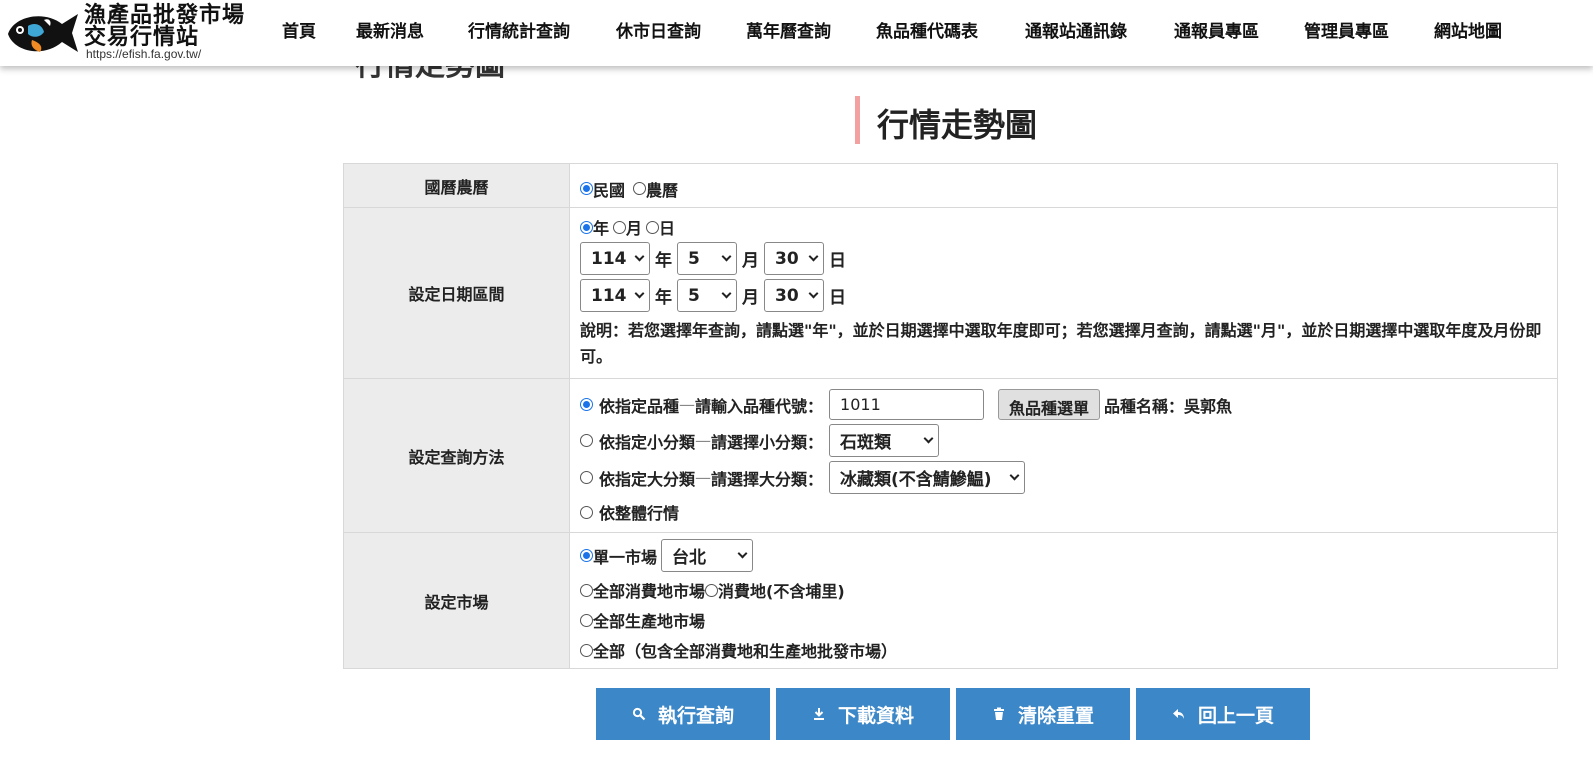  What do you see at coordinates (781, 591) in the screenshot?
I see `radio-consumer-excl-puli-label: 消費地(不含埔里)` at bounding box center [781, 591].